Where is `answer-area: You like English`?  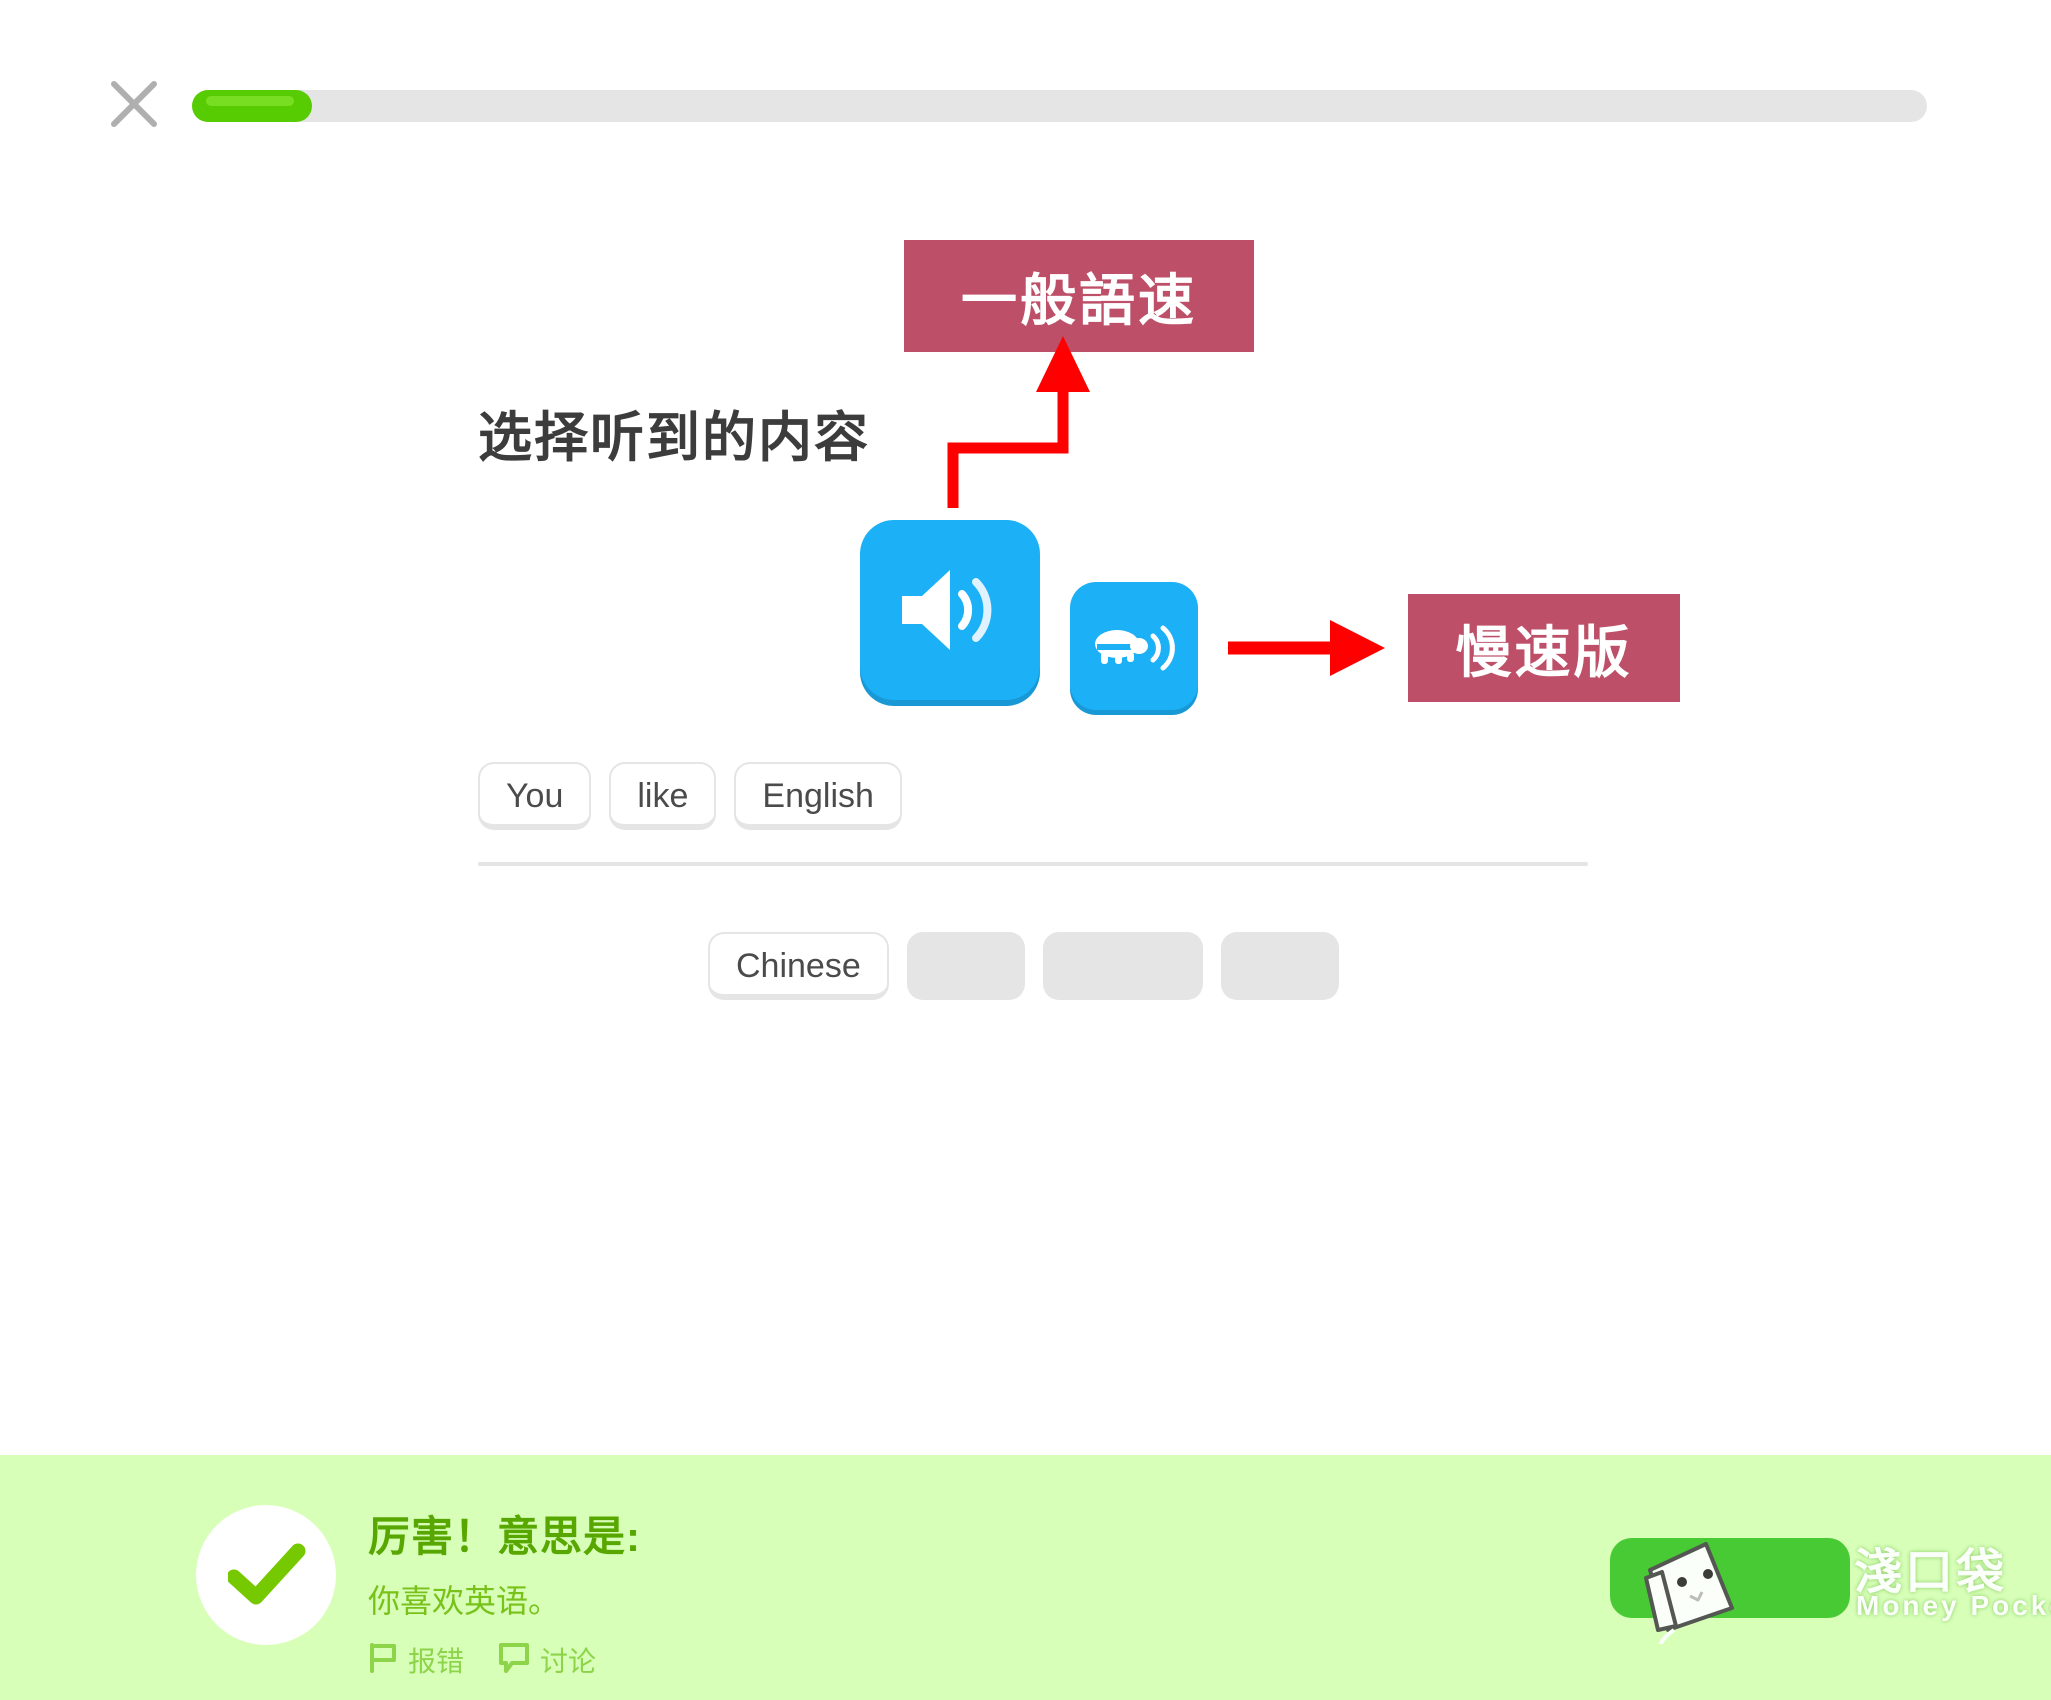
answer-area: You like English is located at coordinates (1033, 796).